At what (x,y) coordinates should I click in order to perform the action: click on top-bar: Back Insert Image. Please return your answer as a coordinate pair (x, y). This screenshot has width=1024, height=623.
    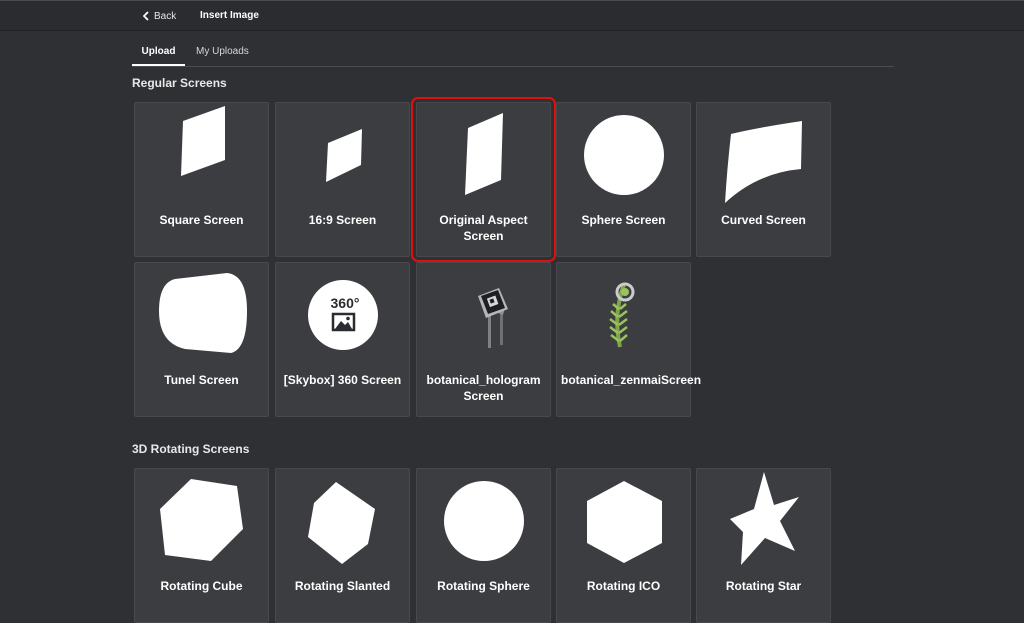
    Looking at the image, I should click on (512, 16).